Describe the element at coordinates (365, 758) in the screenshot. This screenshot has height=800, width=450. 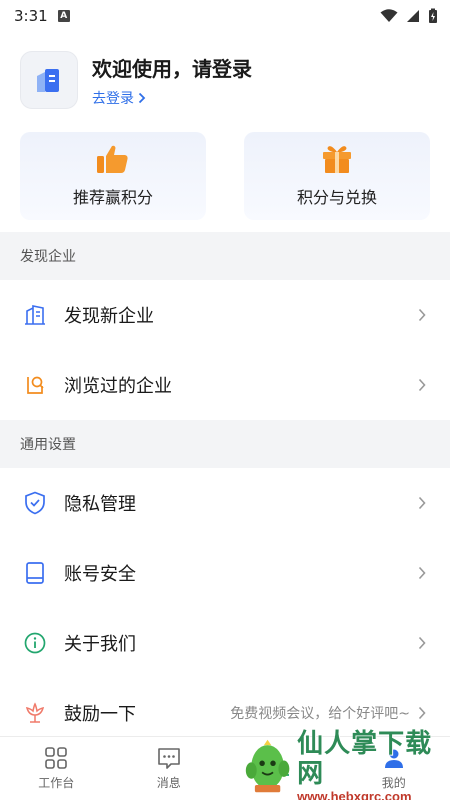
I see `watermark-title: 仙人掌下载网` at that location.